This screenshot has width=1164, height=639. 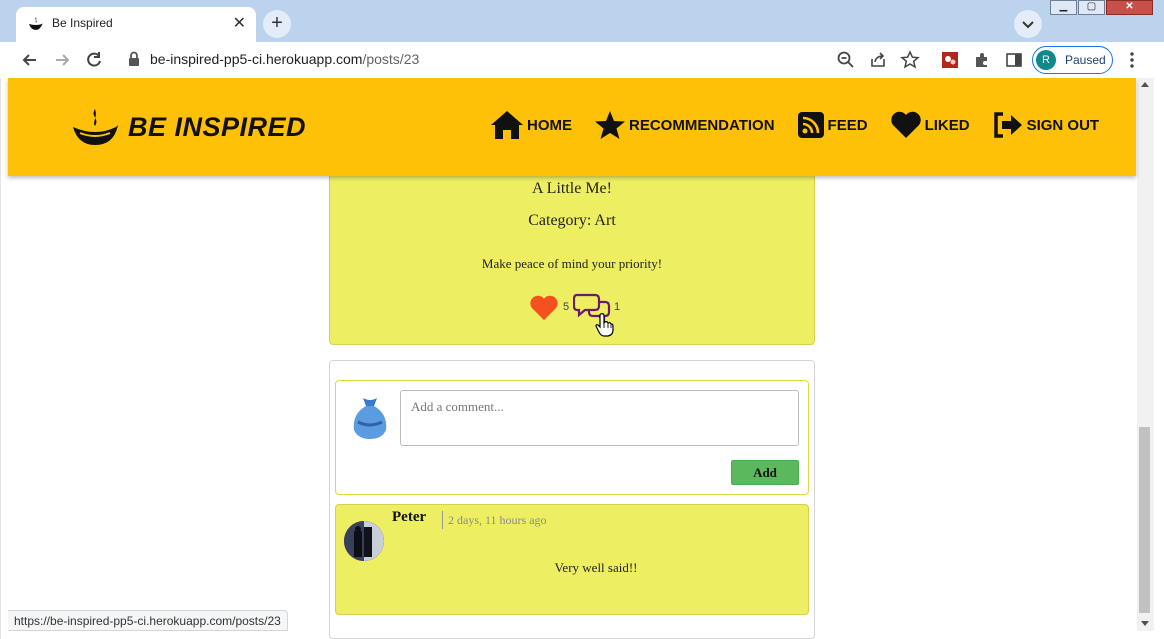 I want to click on star-icon, so click(x=610, y=125).